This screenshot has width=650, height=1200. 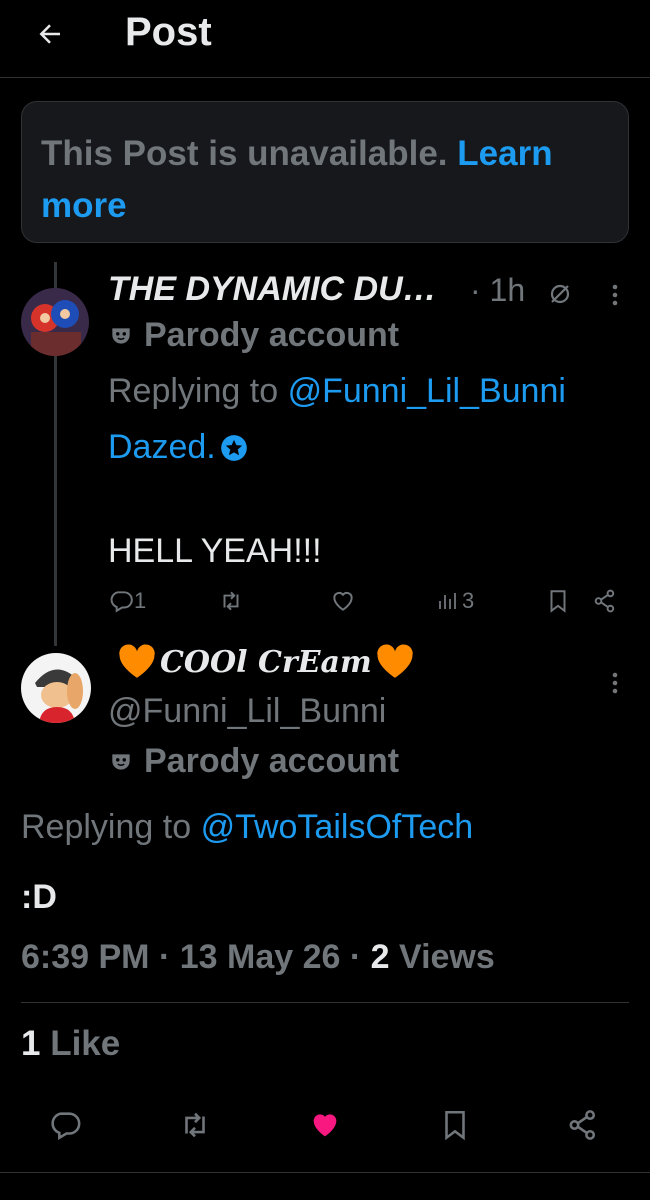 I want to click on reply-count: 1, so click(x=140, y=600).